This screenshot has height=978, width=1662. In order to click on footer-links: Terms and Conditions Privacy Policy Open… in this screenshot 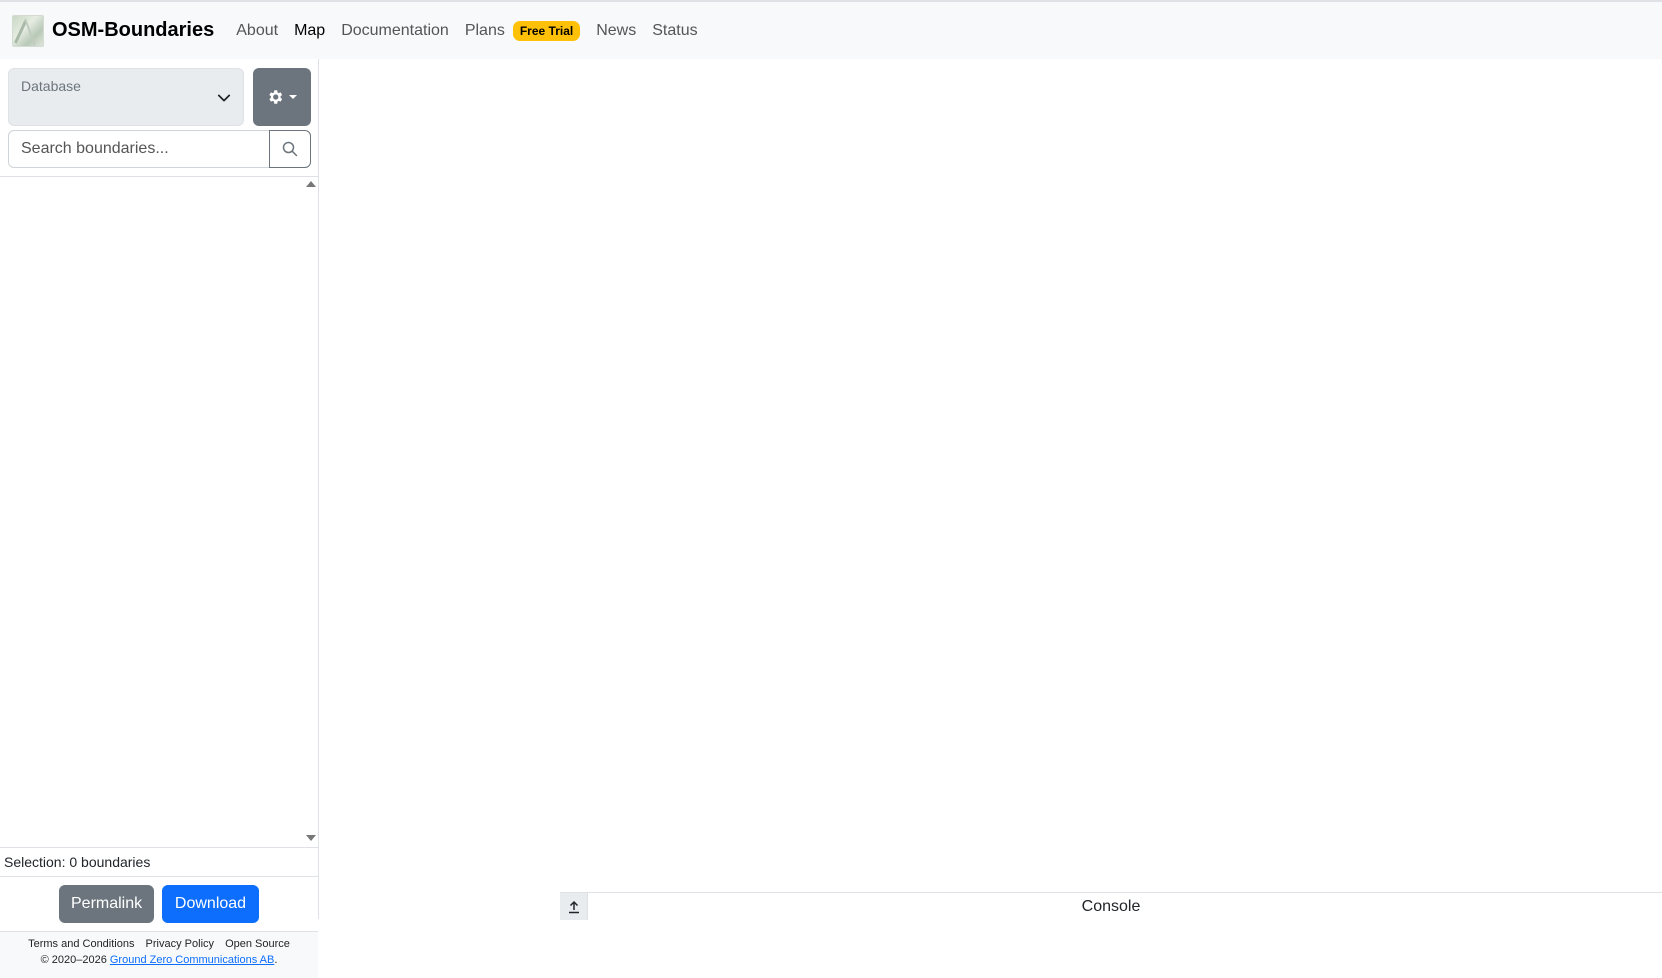, I will do `click(159, 944)`.